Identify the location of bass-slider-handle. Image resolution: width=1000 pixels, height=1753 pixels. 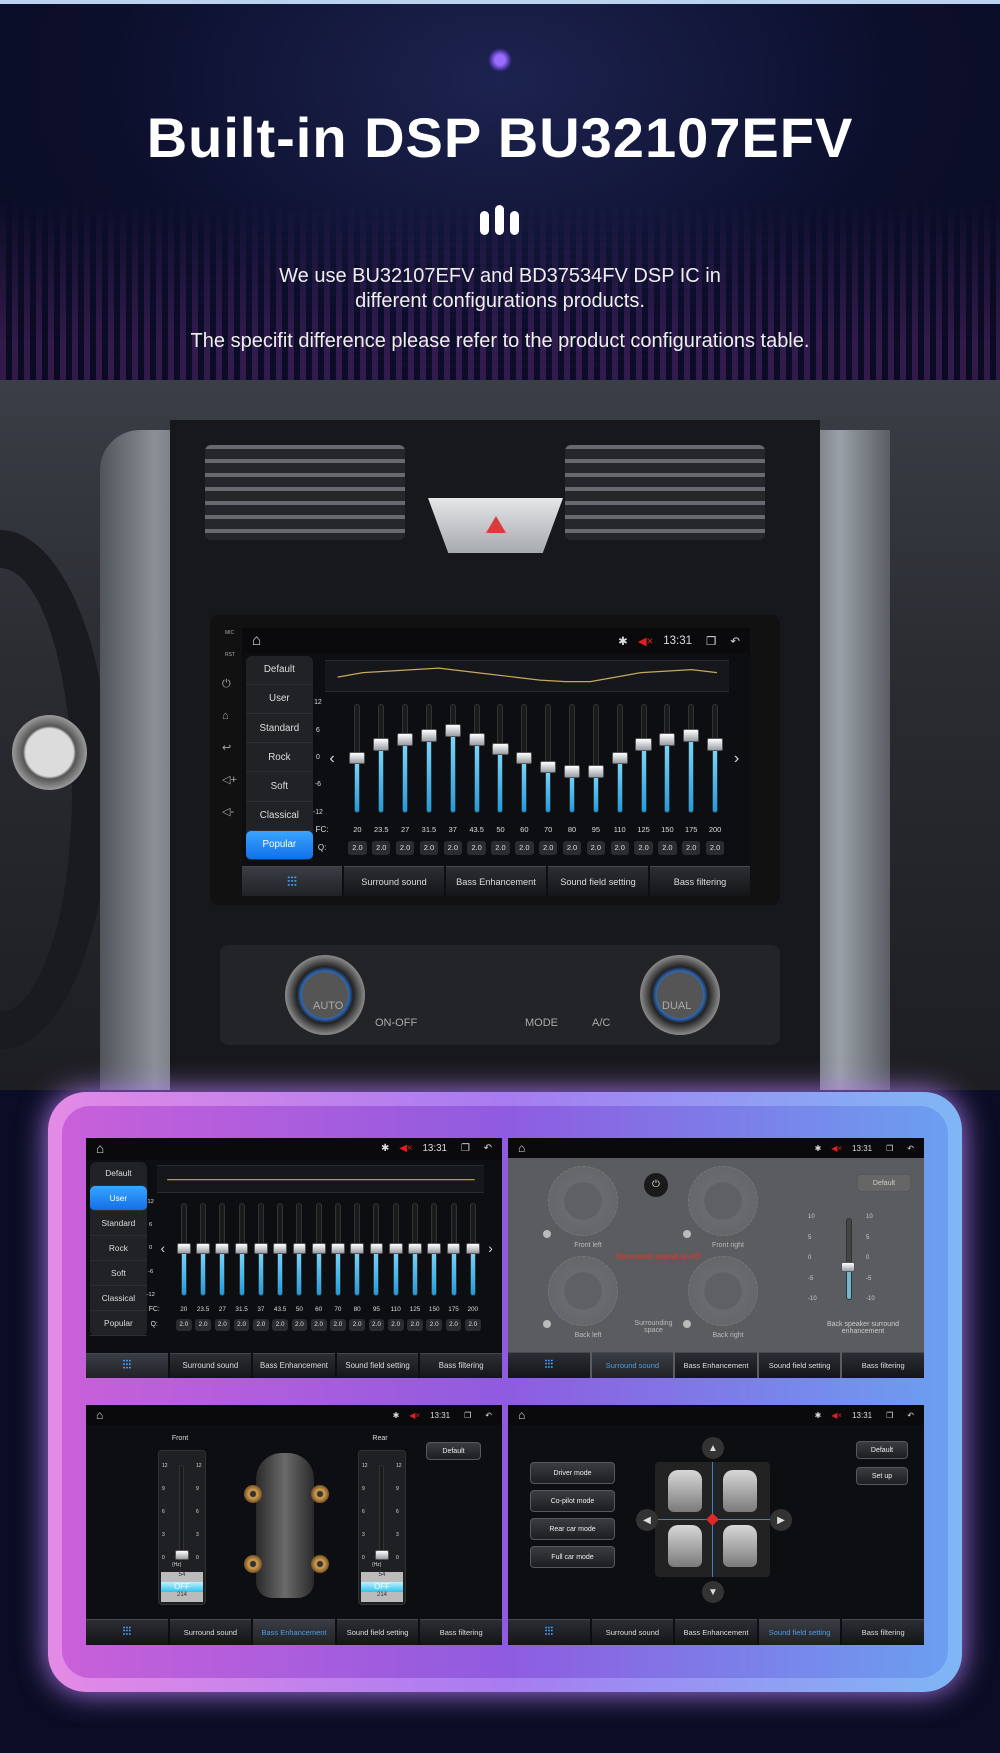
(382, 1555).